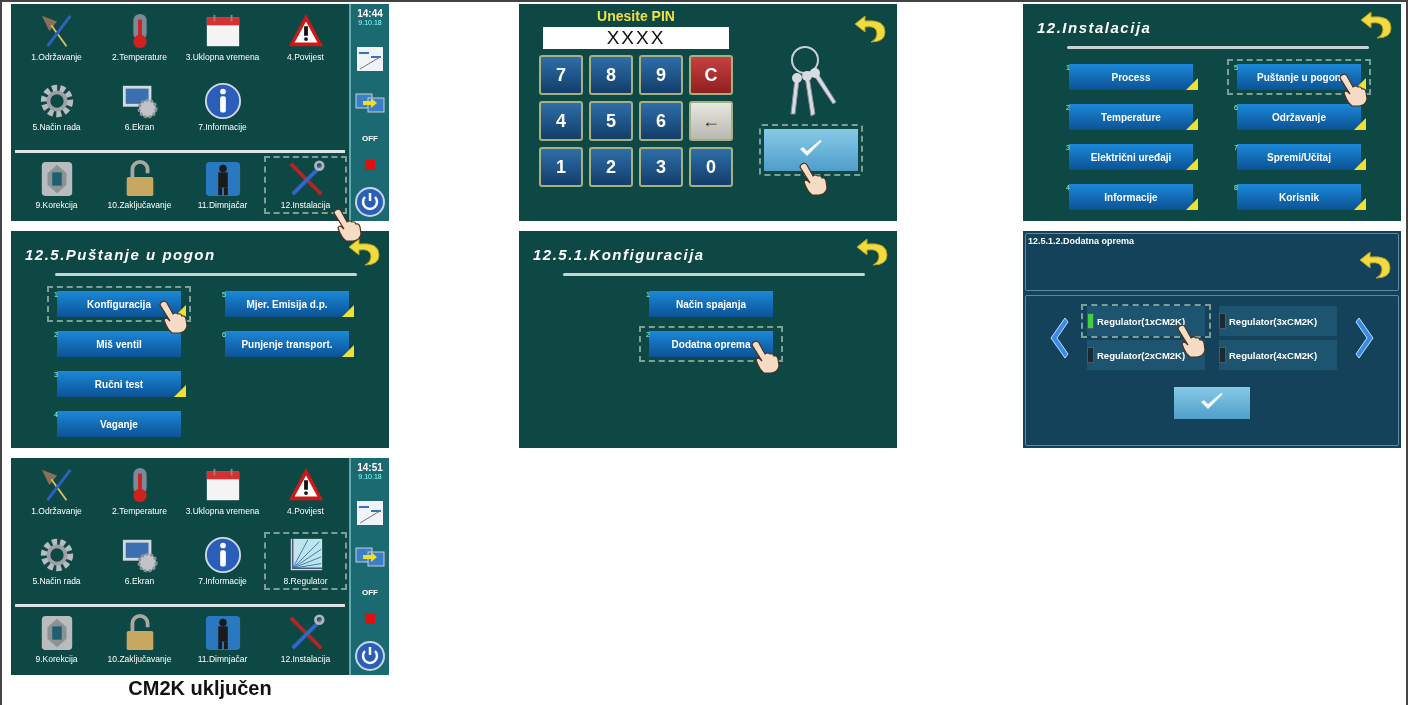 The height and width of the screenshot is (705, 1408). Describe the element at coordinates (636, 16) in the screenshot. I see `pin-title: Unesite PIN` at that location.